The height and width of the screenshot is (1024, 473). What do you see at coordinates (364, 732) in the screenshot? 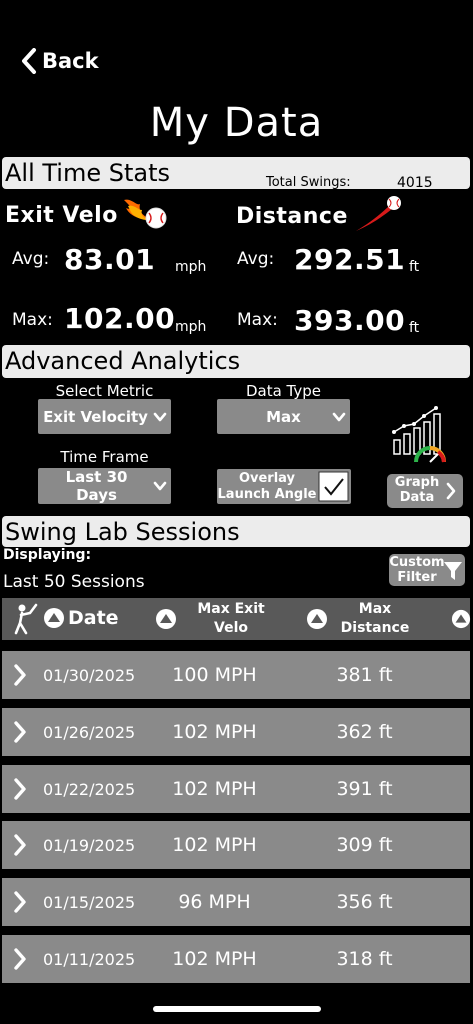
I see `row-distance: 362 ft` at bounding box center [364, 732].